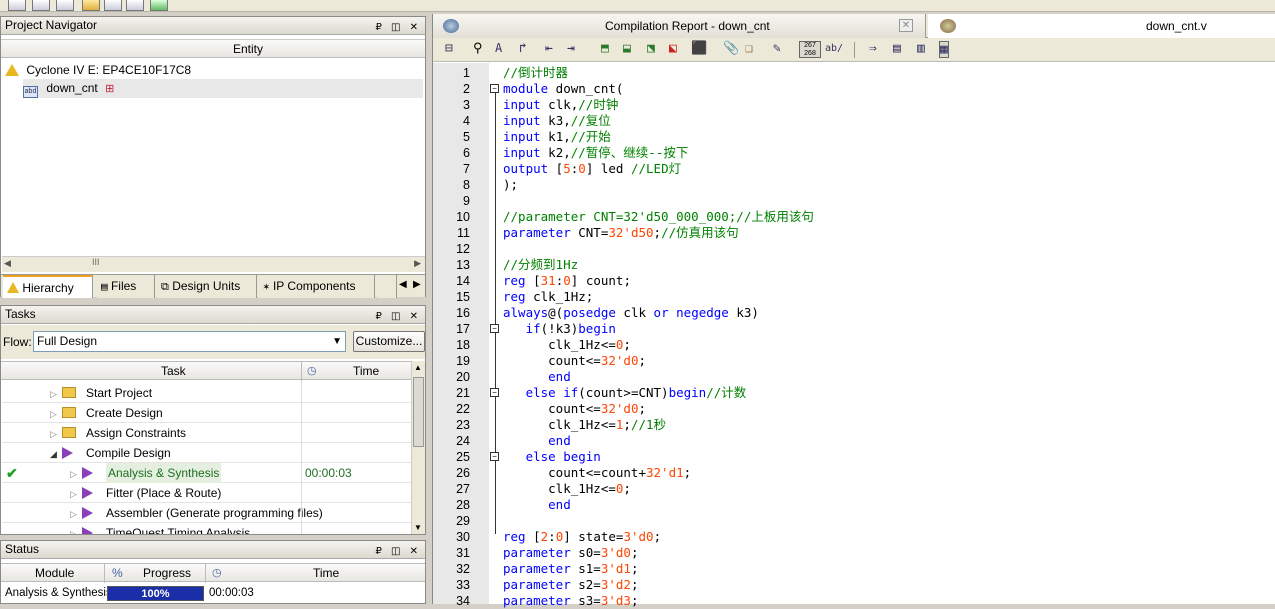 The width and height of the screenshot is (1275, 609). Describe the element at coordinates (206, 473) in the screenshot. I see `task-row-analysis-synthesis: ✔ ▷ Analysis & Synthesis 00:00:03` at that location.